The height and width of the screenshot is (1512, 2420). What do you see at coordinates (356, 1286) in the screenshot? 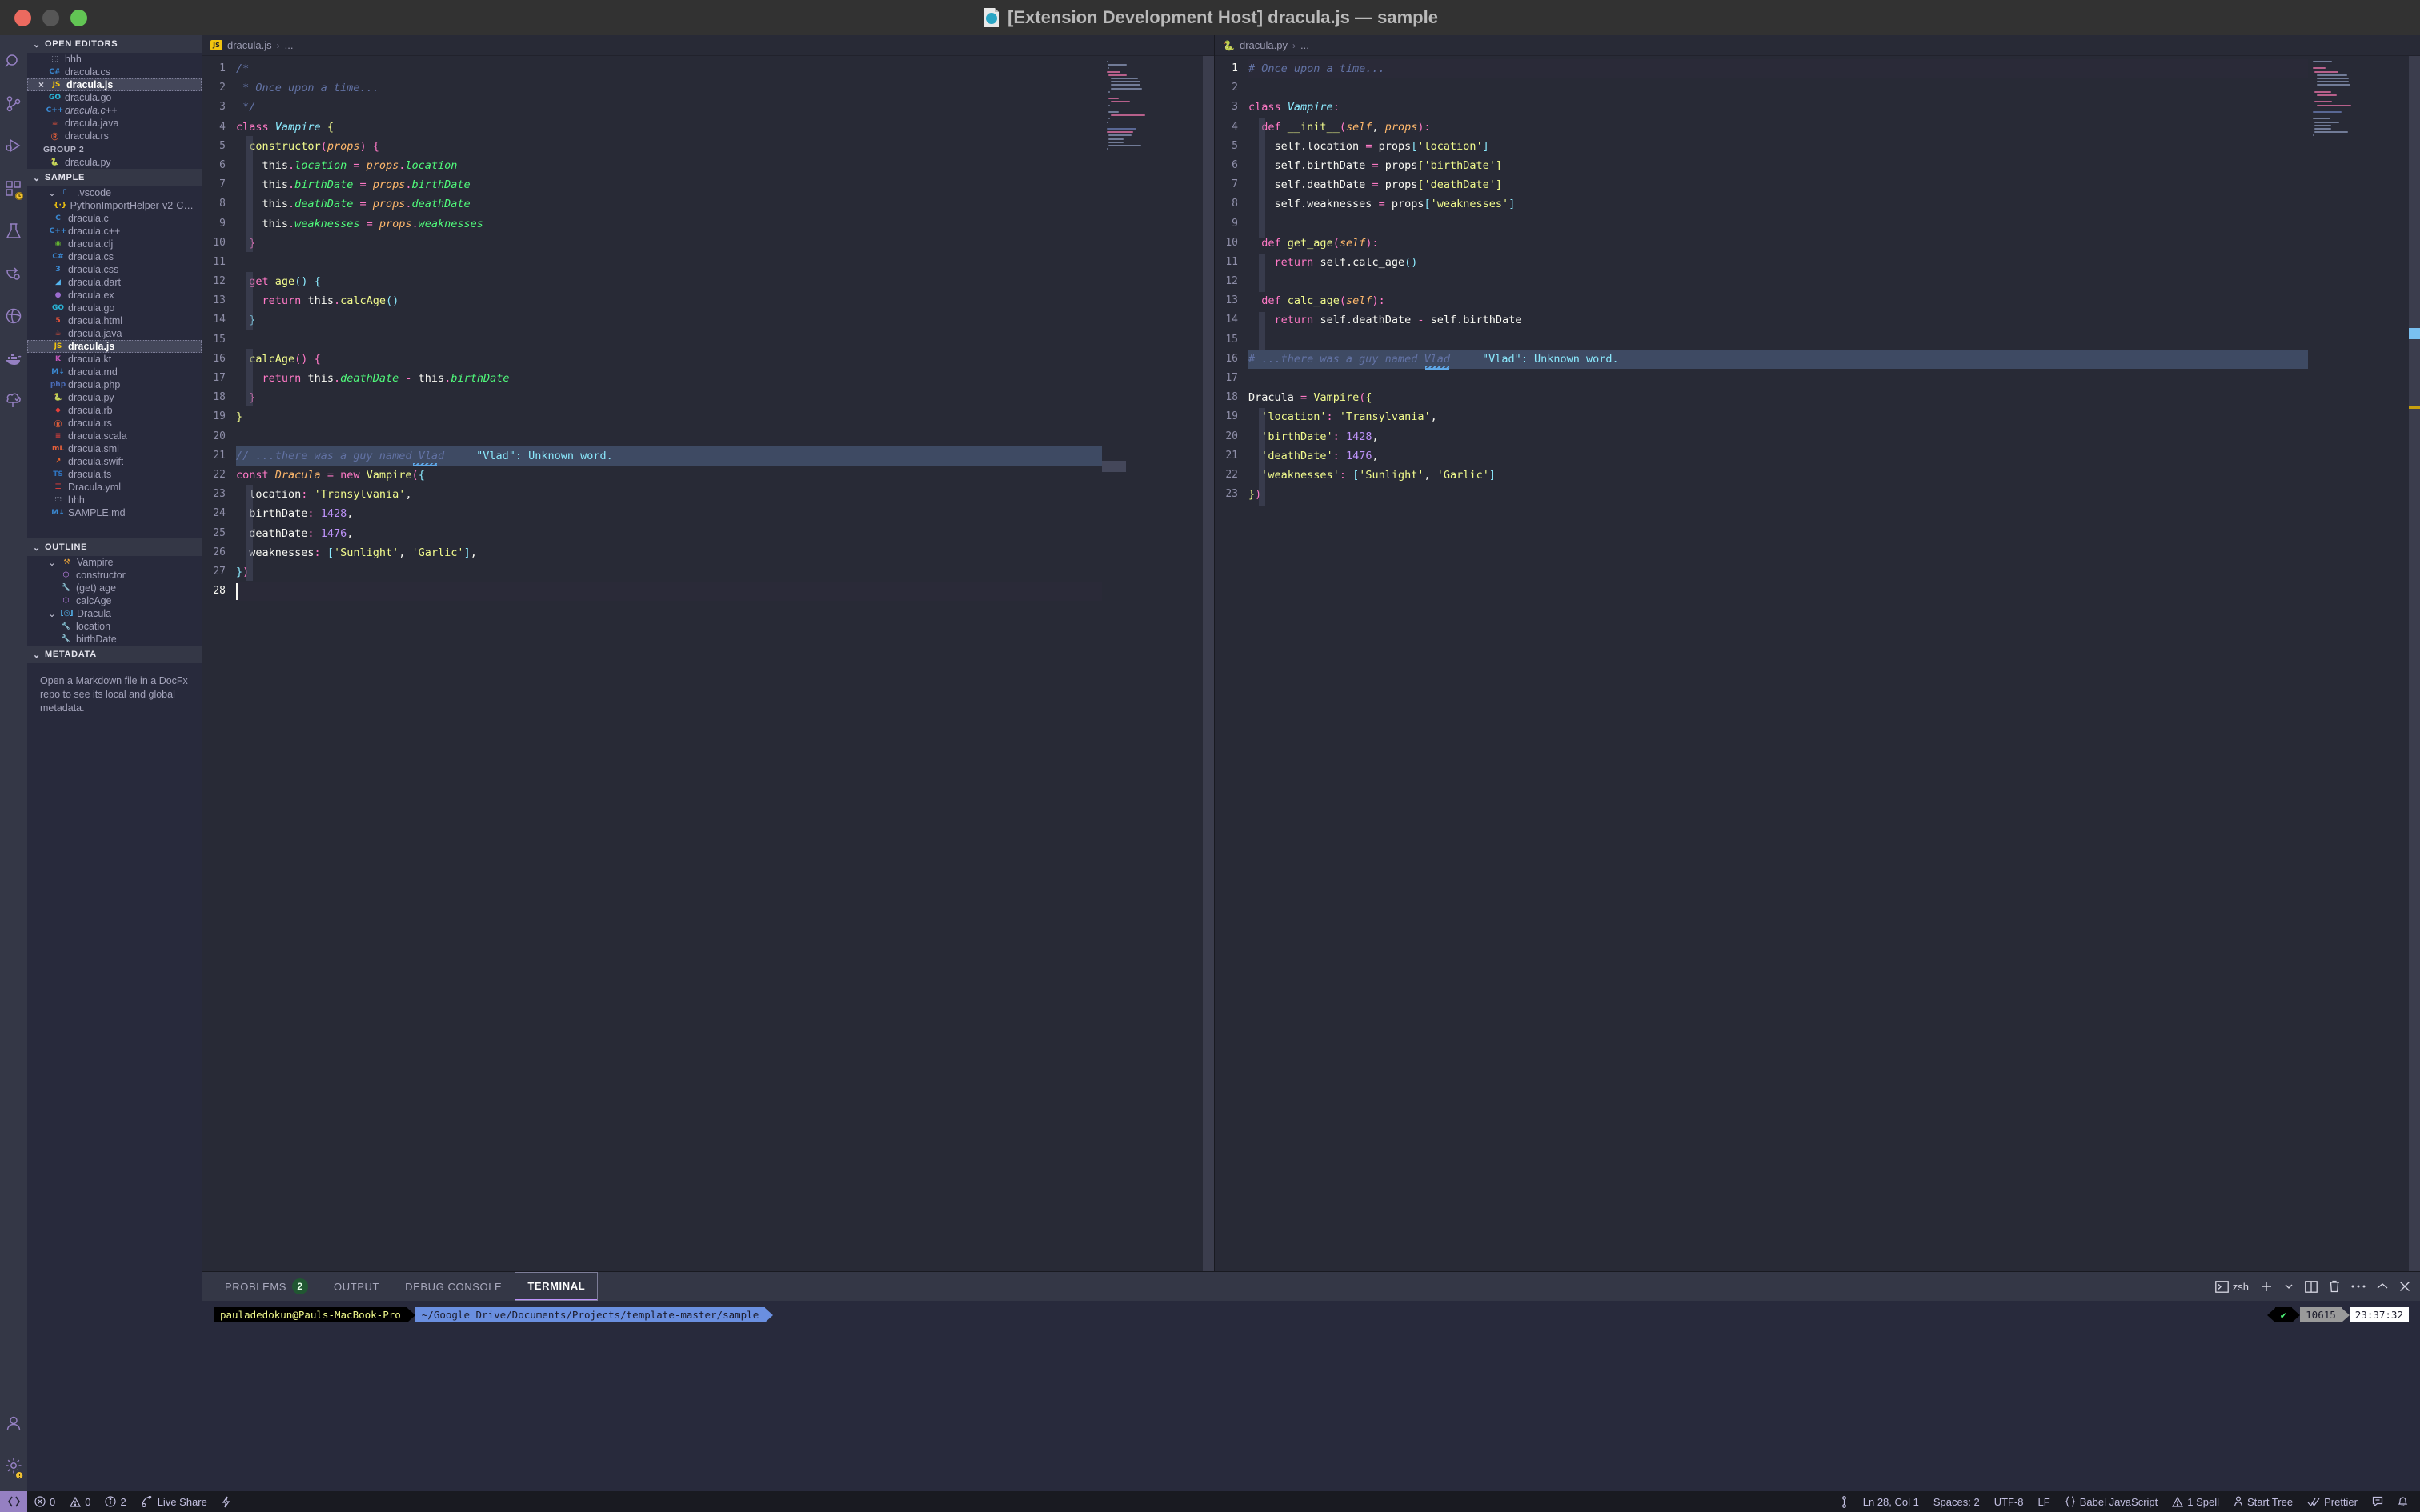
I see `panel-tab-output: OUTPUT` at bounding box center [356, 1286].